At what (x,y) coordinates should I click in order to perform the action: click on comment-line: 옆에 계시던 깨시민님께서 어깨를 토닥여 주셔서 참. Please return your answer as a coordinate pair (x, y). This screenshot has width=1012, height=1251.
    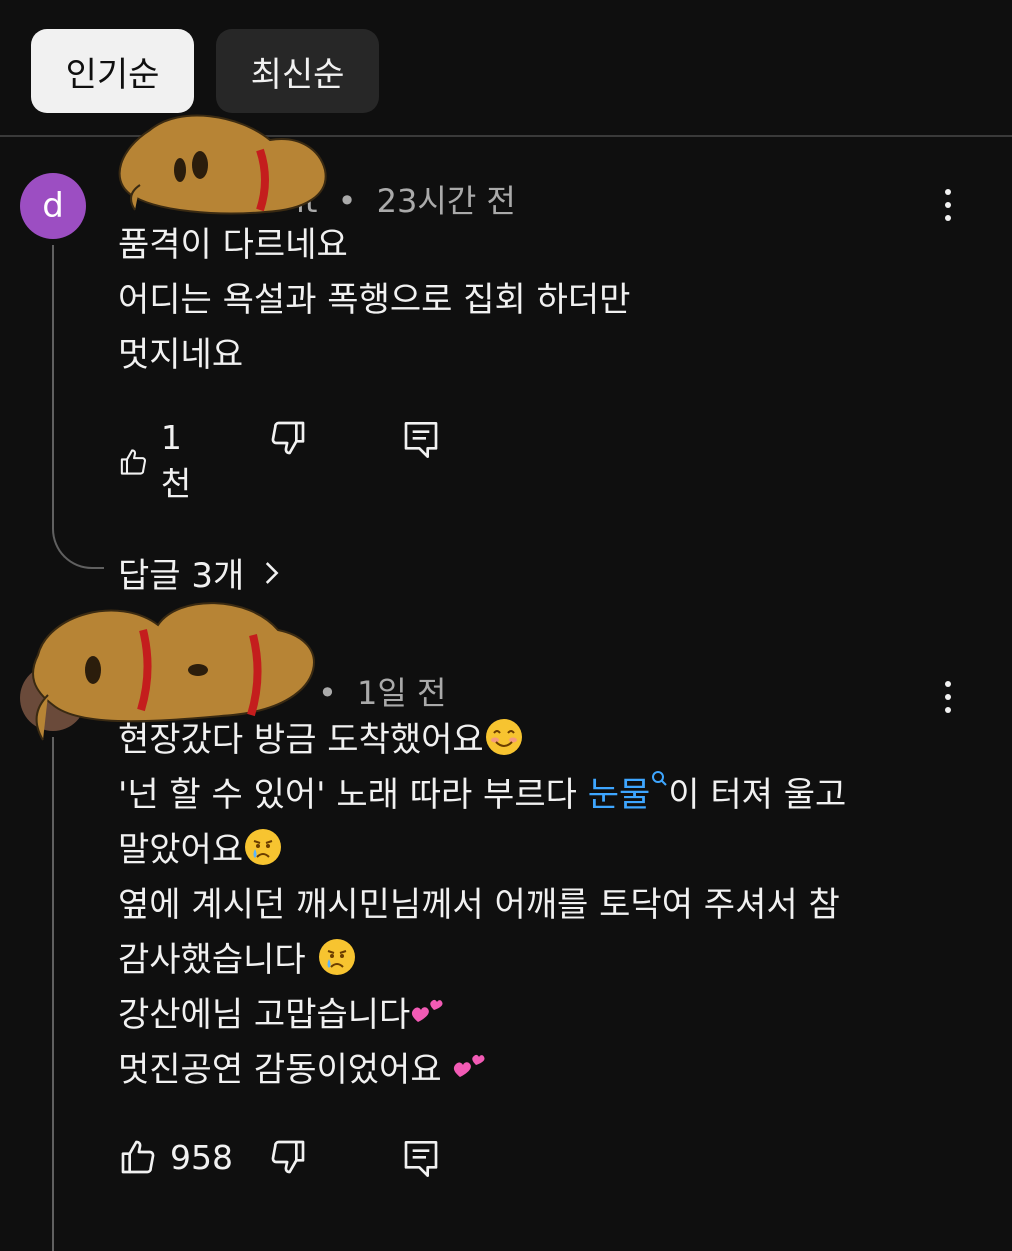
    Looking at the image, I should click on (479, 905).